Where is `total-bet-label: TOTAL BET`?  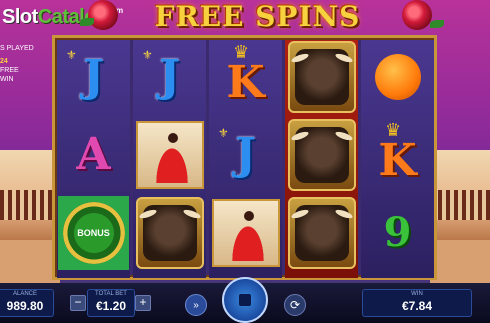 total-bet-label: TOTAL BET is located at coordinates (111, 294).